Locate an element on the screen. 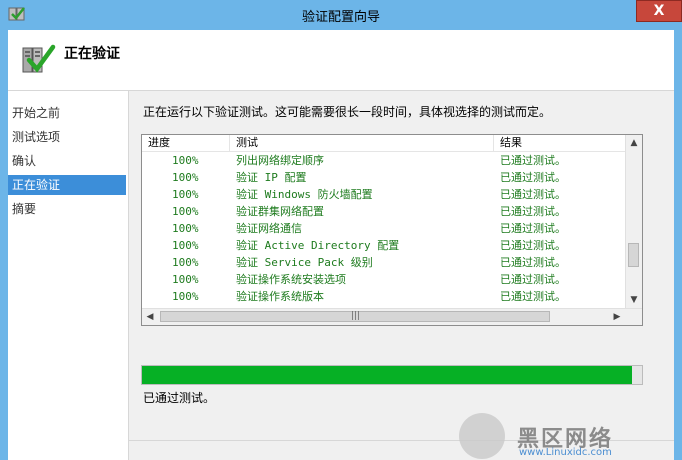  vertical-scrollbar: ▲ ▼ is located at coordinates (633, 221).